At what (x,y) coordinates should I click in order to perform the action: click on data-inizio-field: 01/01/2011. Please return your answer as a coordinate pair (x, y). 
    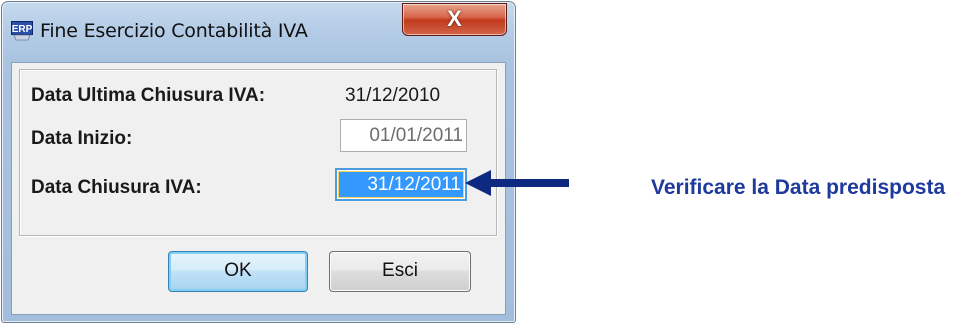
    Looking at the image, I should click on (403, 135).